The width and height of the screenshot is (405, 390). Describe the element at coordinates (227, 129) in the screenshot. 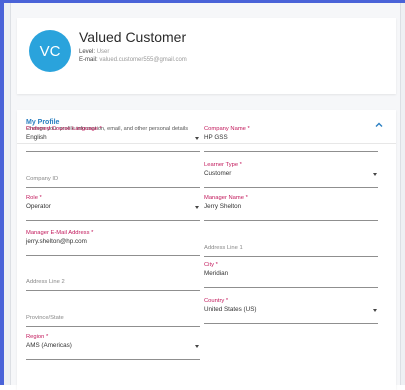

I see `company-name-label: Company Name *` at that location.